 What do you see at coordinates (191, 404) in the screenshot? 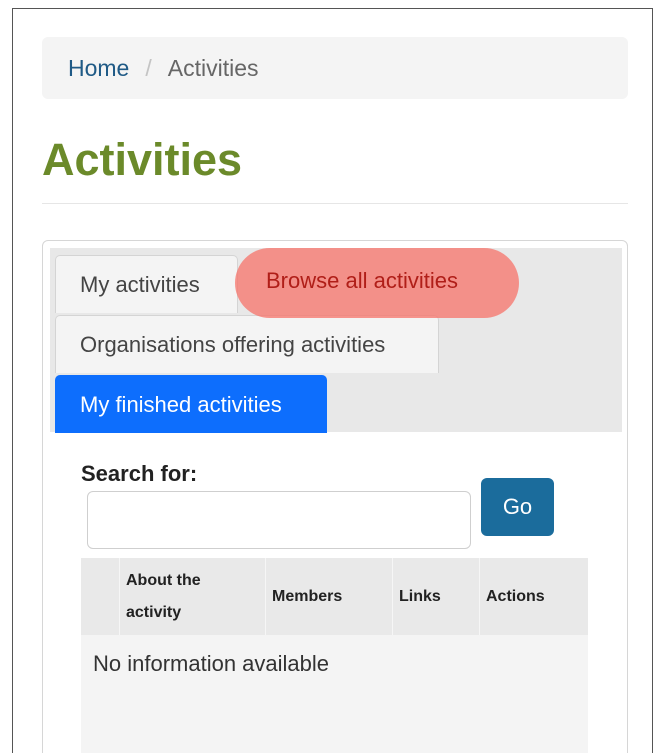
I see `tab-my-finished-activities: My finished activities` at bounding box center [191, 404].